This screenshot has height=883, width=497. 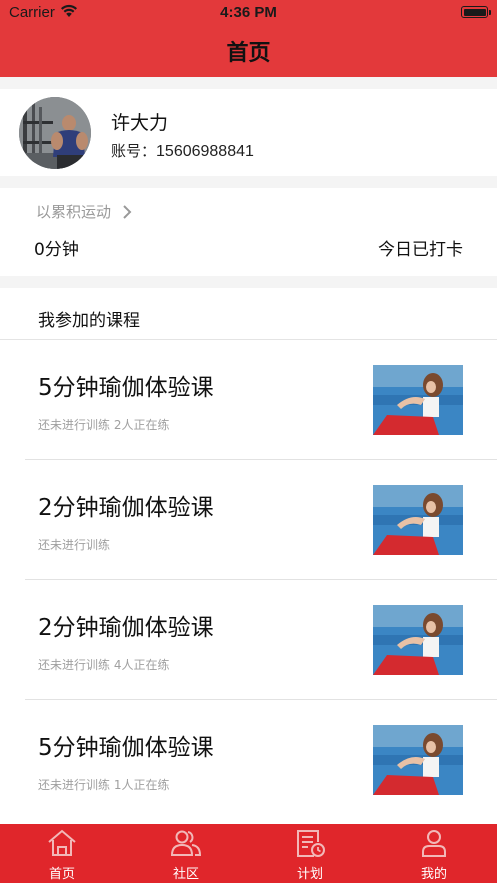 What do you see at coordinates (205, 151) in the screenshot?
I see `account-number: 15606988841` at bounding box center [205, 151].